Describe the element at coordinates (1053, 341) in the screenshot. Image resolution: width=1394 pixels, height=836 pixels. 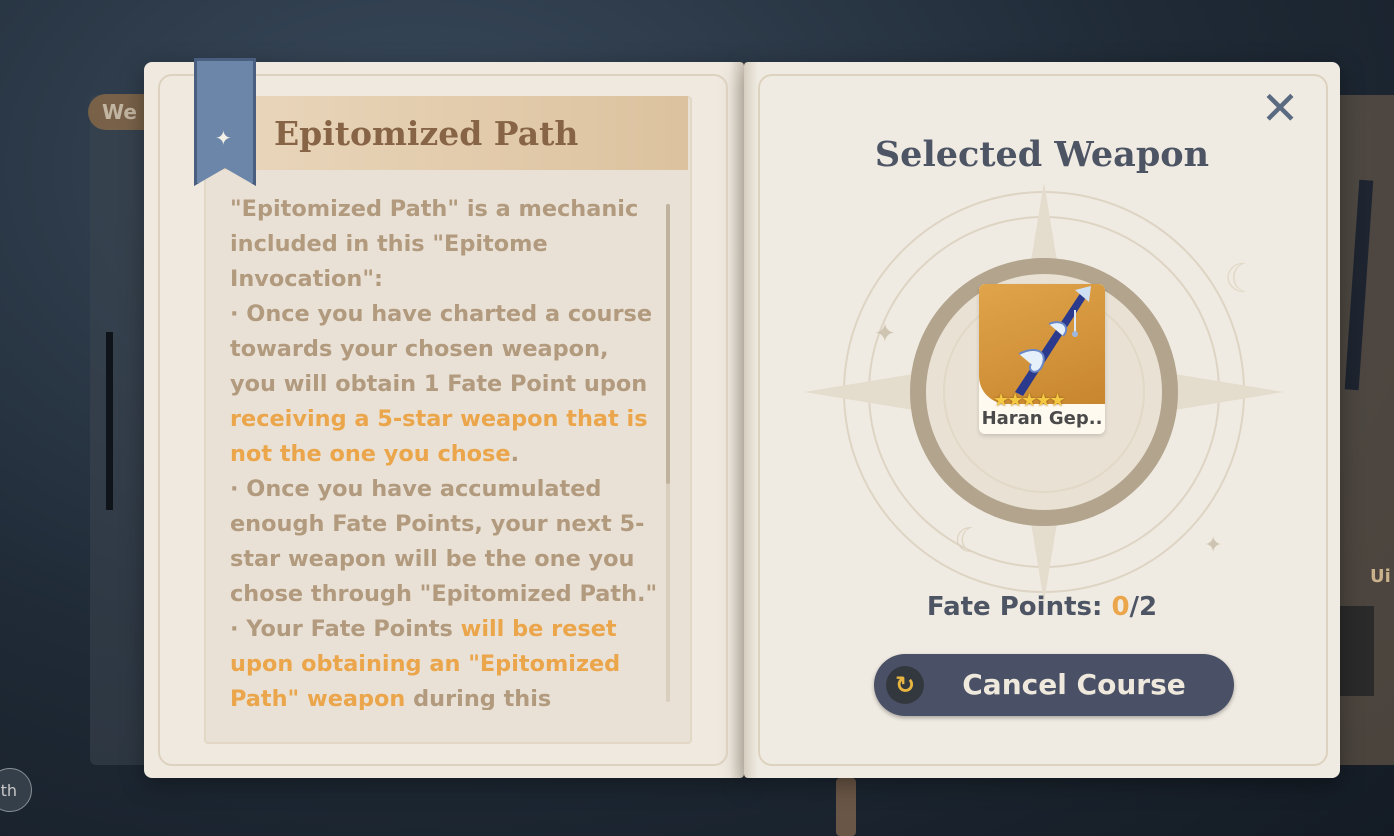
I see `sword-icon` at that location.